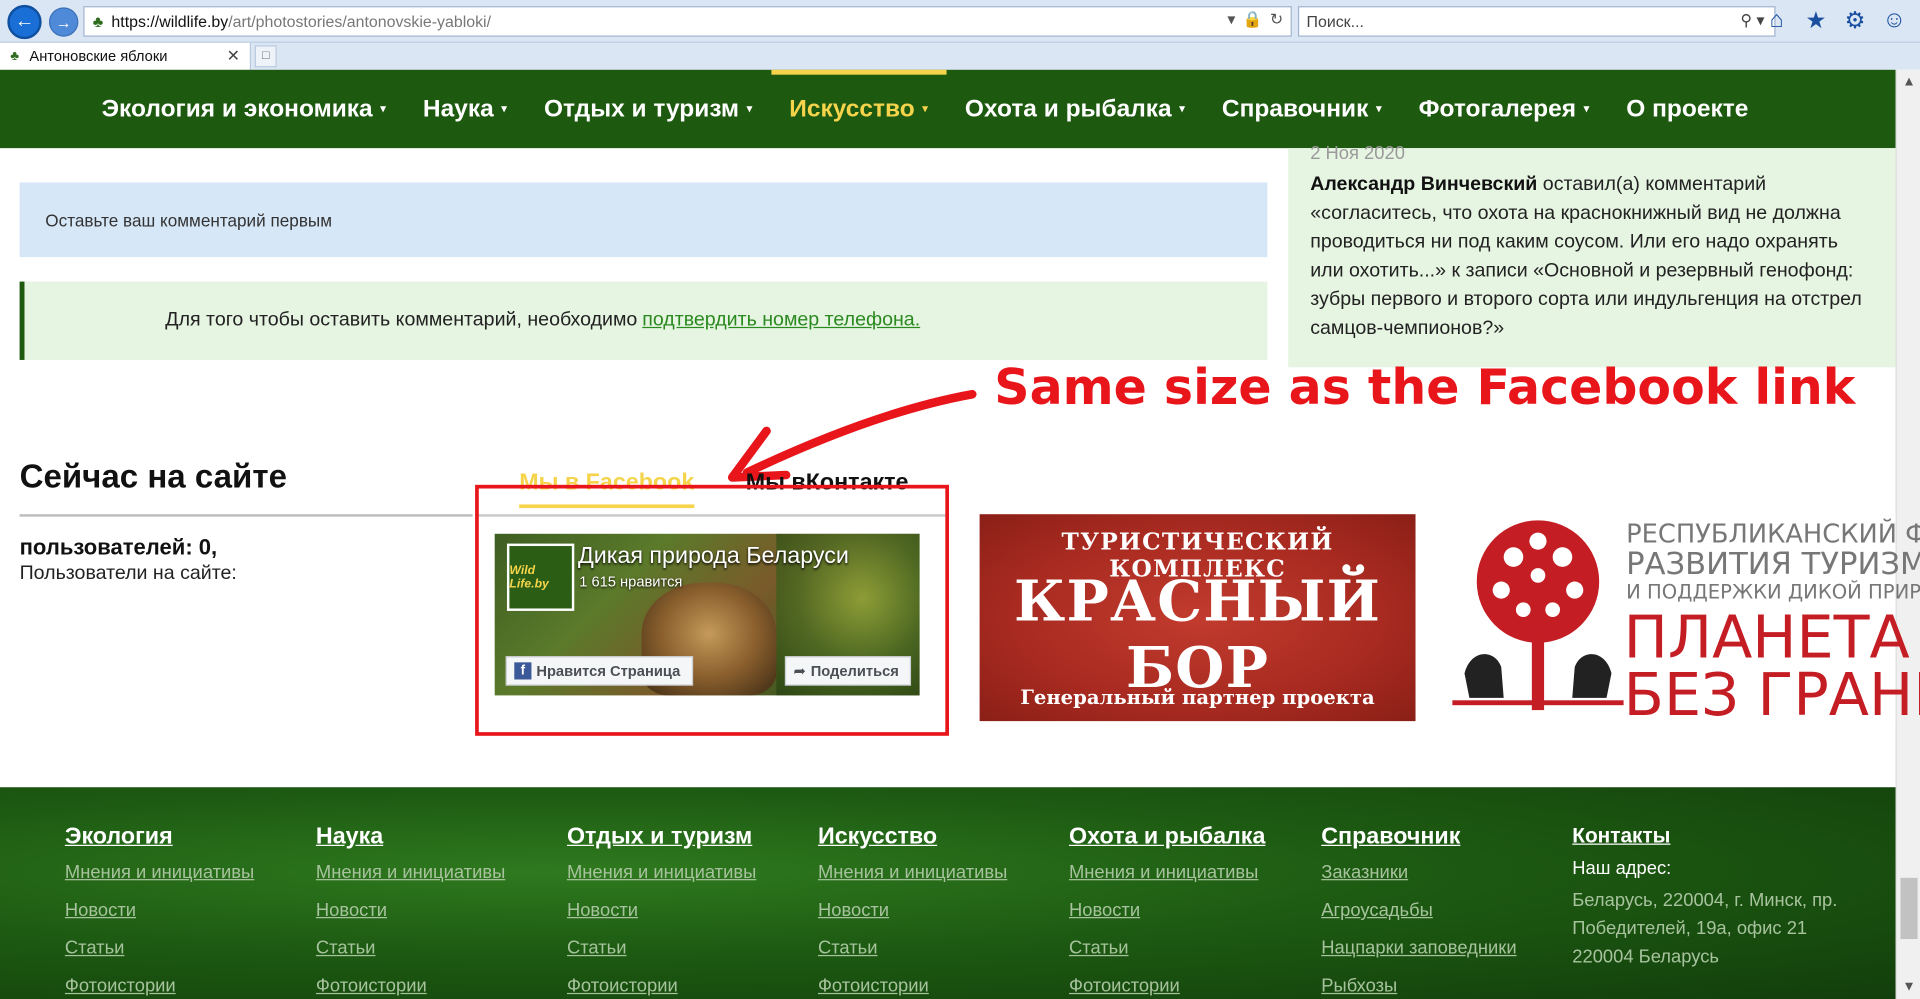 The height and width of the screenshot is (999, 1920). What do you see at coordinates (1908, 82) in the screenshot?
I see `scroll-up-icon: ▲` at bounding box center [1908, 82].